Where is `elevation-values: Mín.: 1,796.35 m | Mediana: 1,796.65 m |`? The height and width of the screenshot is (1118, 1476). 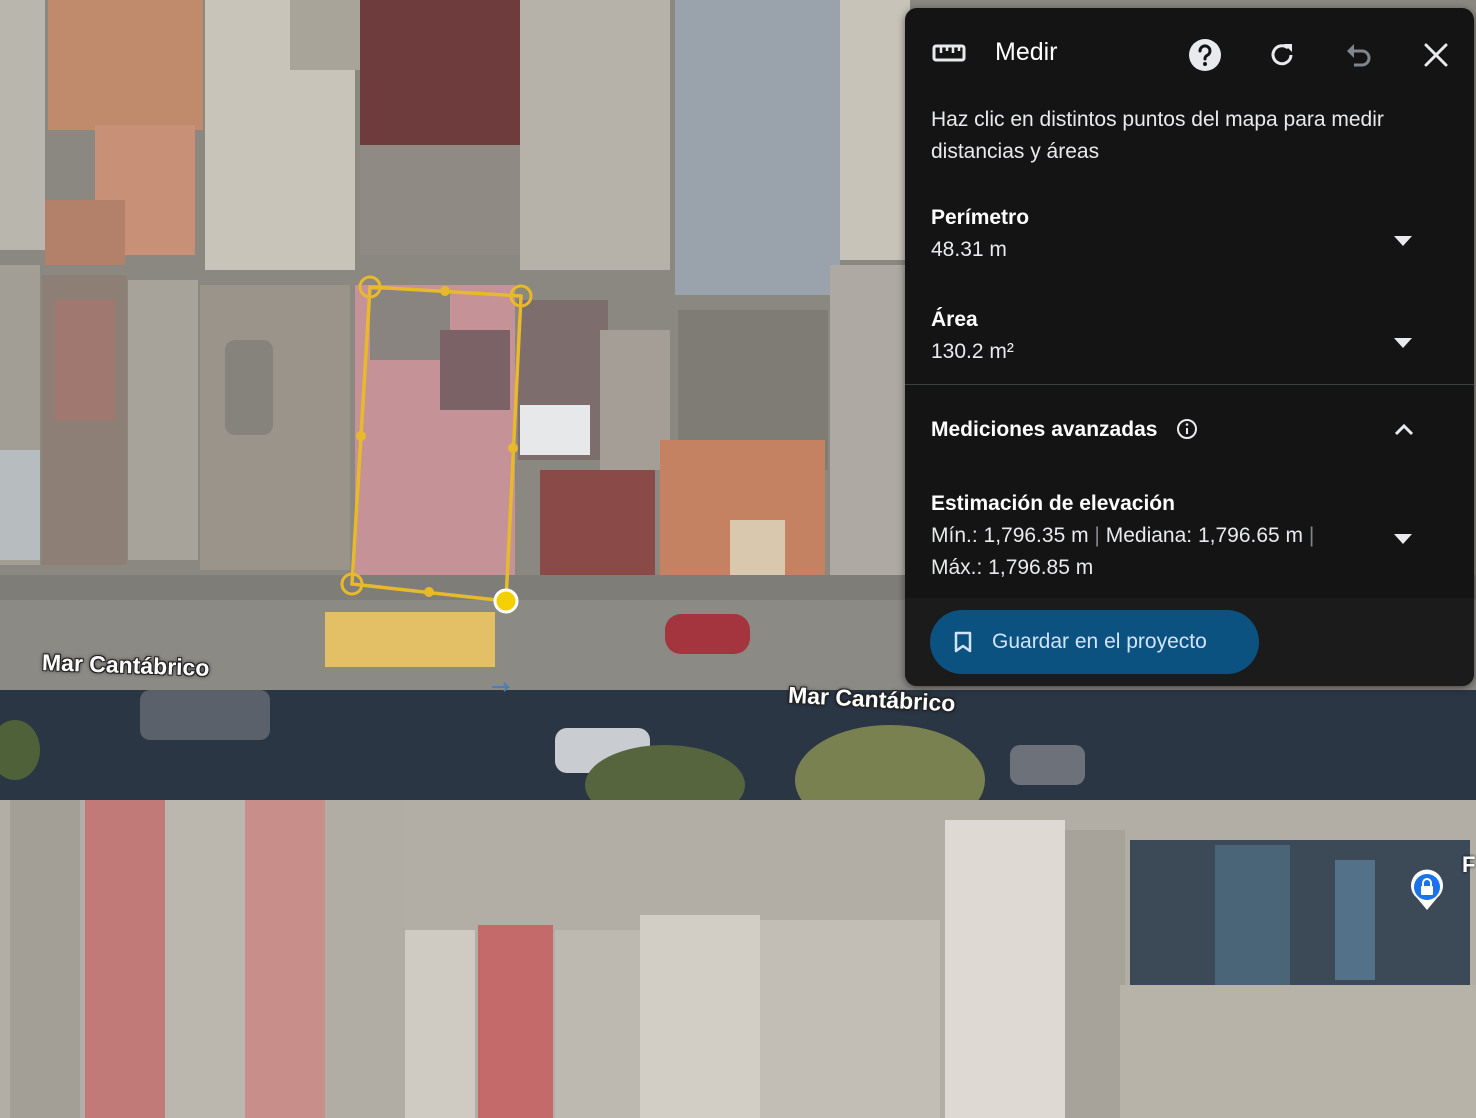
elevation-values: Mín.: 1,796.35 m | Mediana: 1,796.65 m | is located at coordinates (1123, 535).